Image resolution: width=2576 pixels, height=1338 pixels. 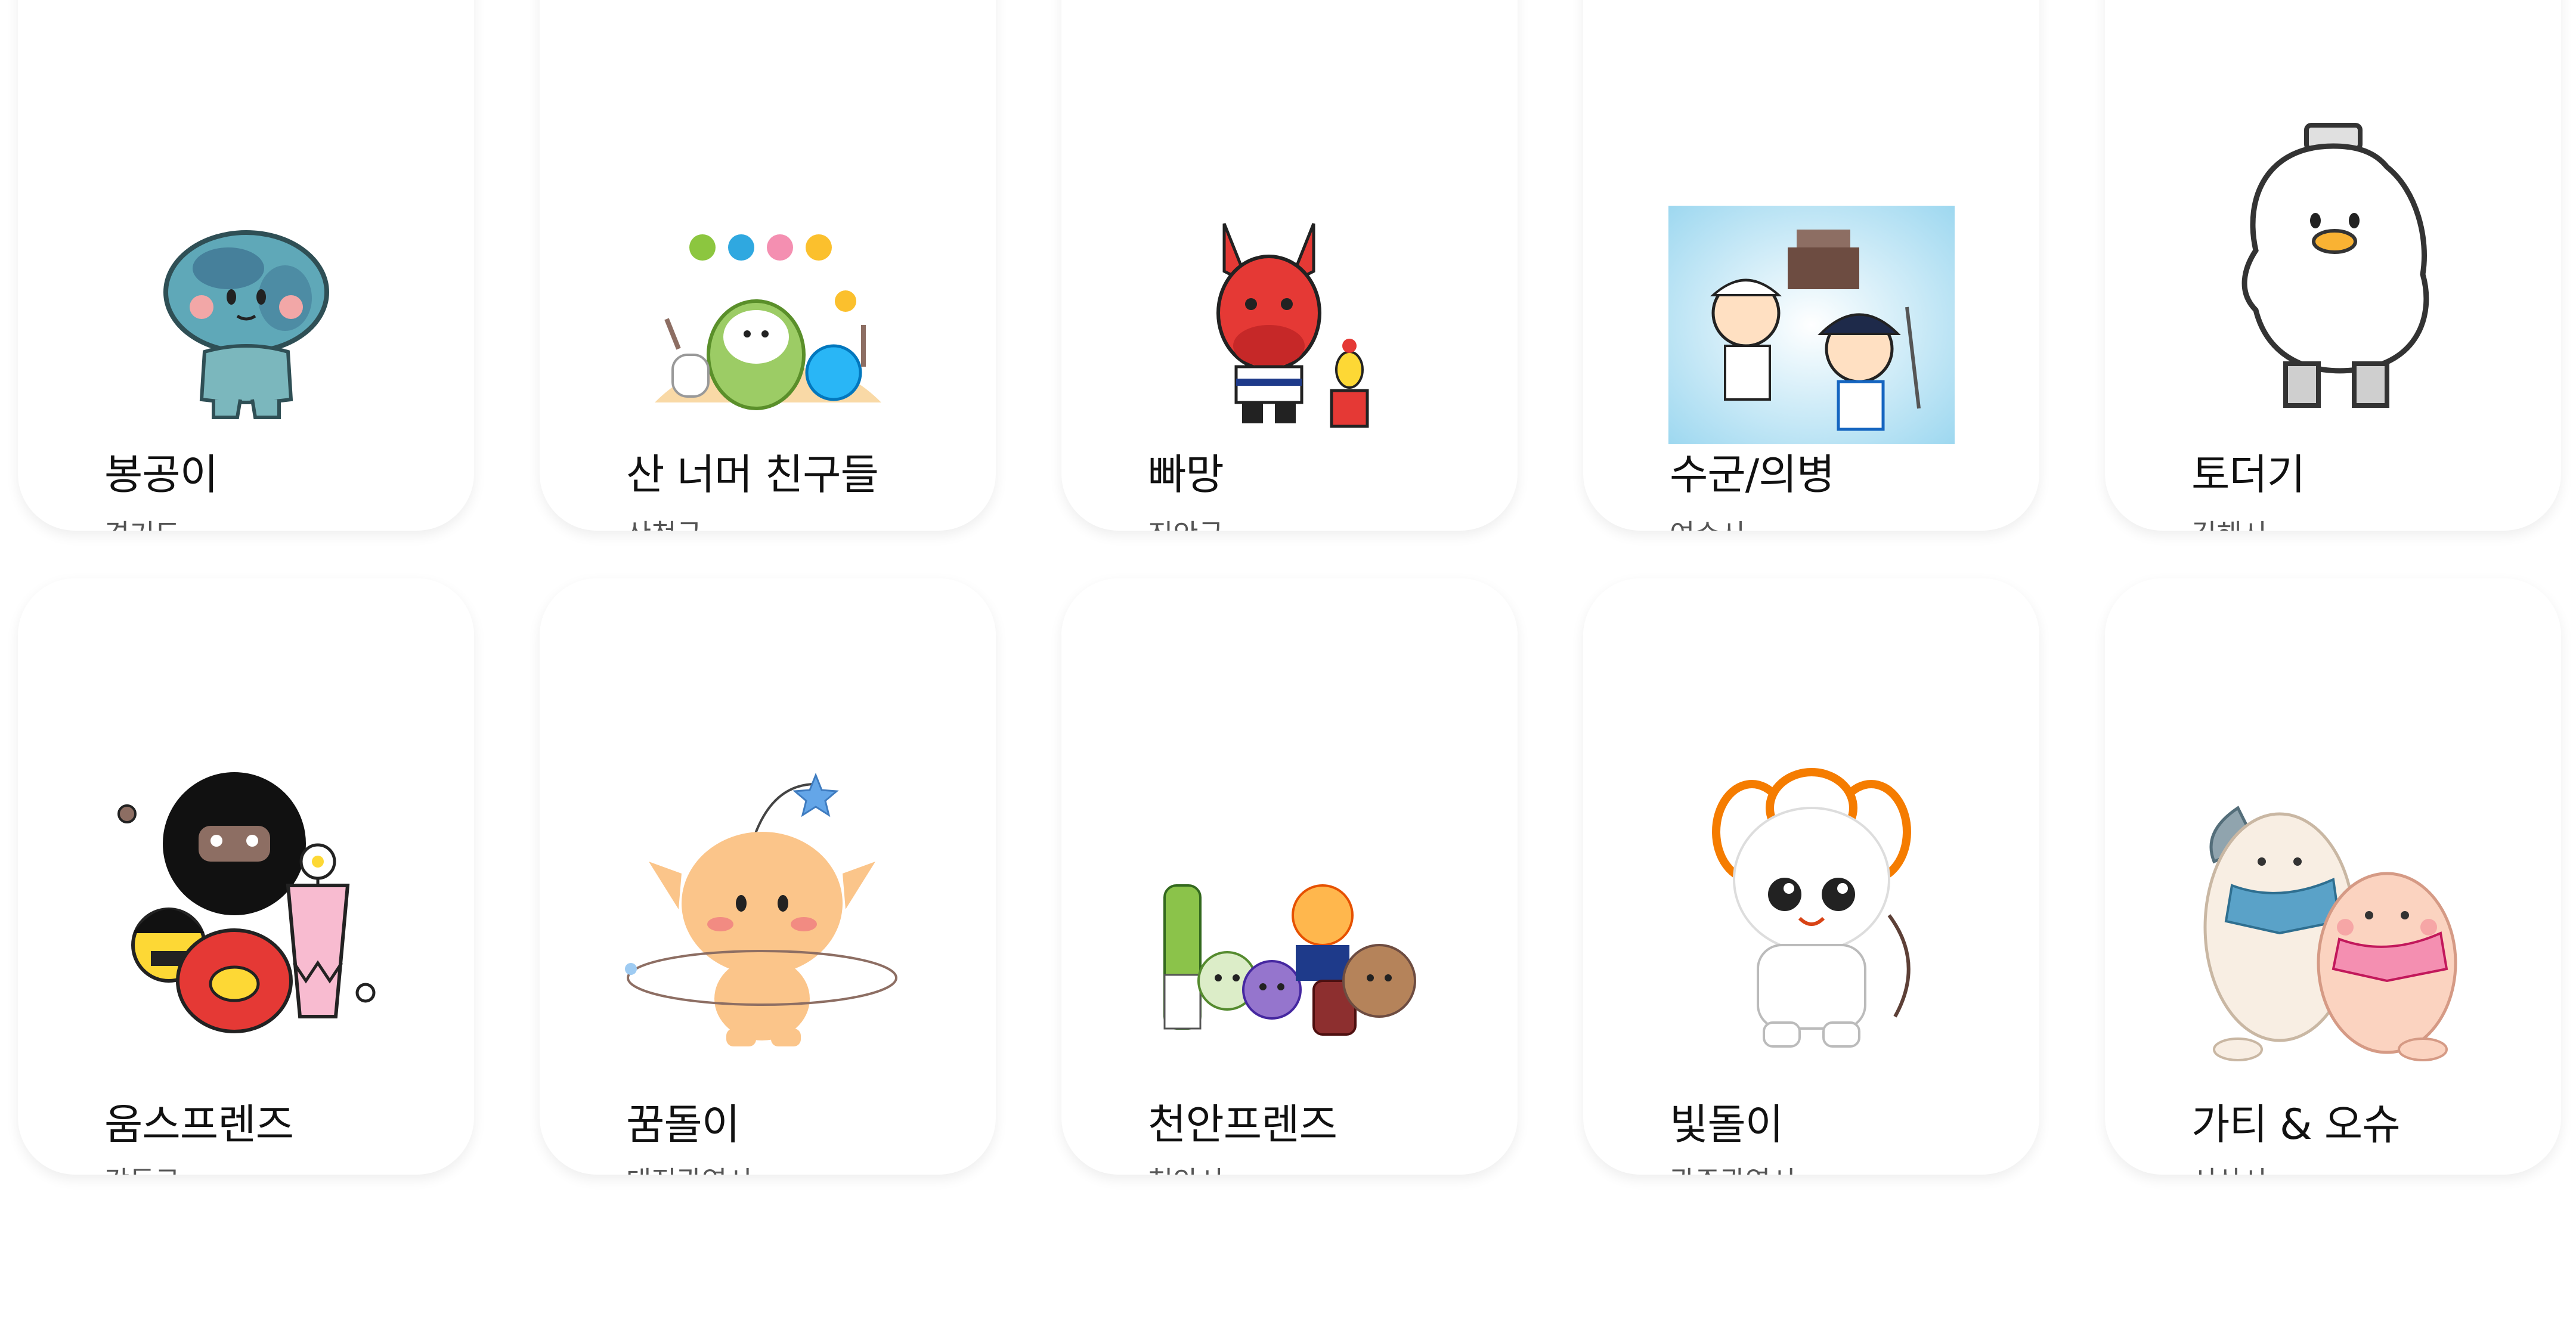 What do you see at coordinates (142, 522) in the screenshot?
I see `mascot-region: 경기도` at bounding box center [142, 522].